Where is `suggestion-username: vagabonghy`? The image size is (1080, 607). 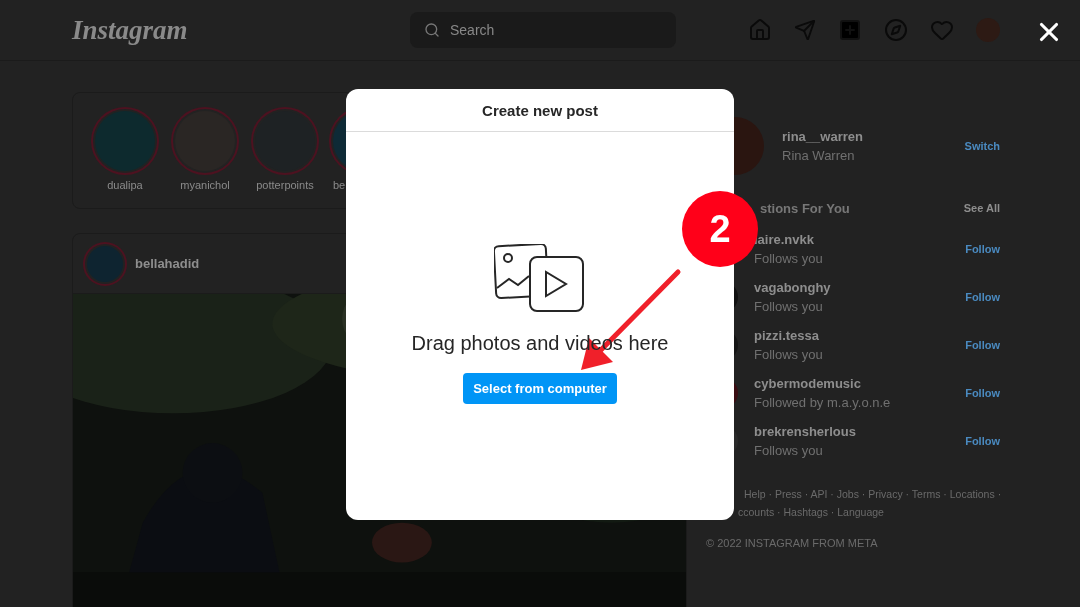
suggestion-username: vagabonghy is located at coordinates (852, 287).